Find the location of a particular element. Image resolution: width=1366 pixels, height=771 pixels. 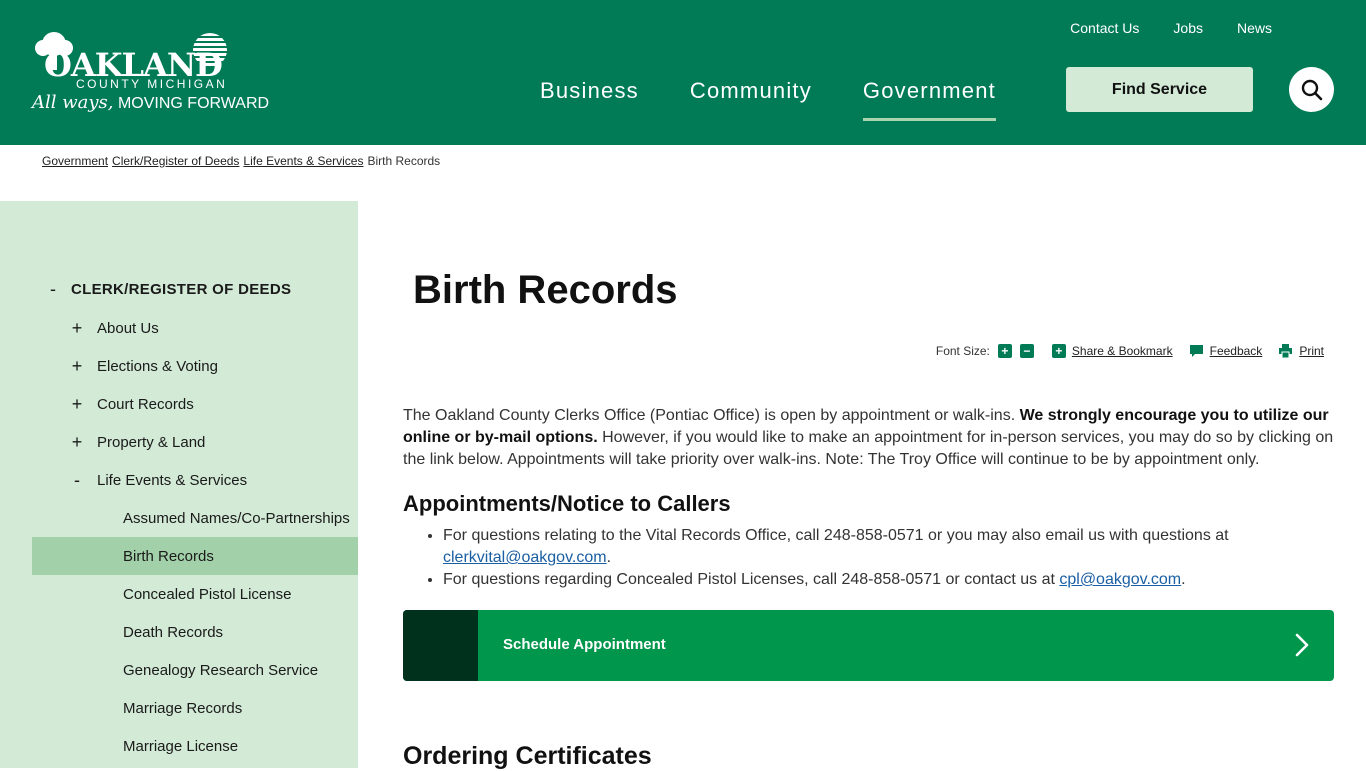

sidebar-subitem-death-records: Death Records is located at coordinates (195, 632).